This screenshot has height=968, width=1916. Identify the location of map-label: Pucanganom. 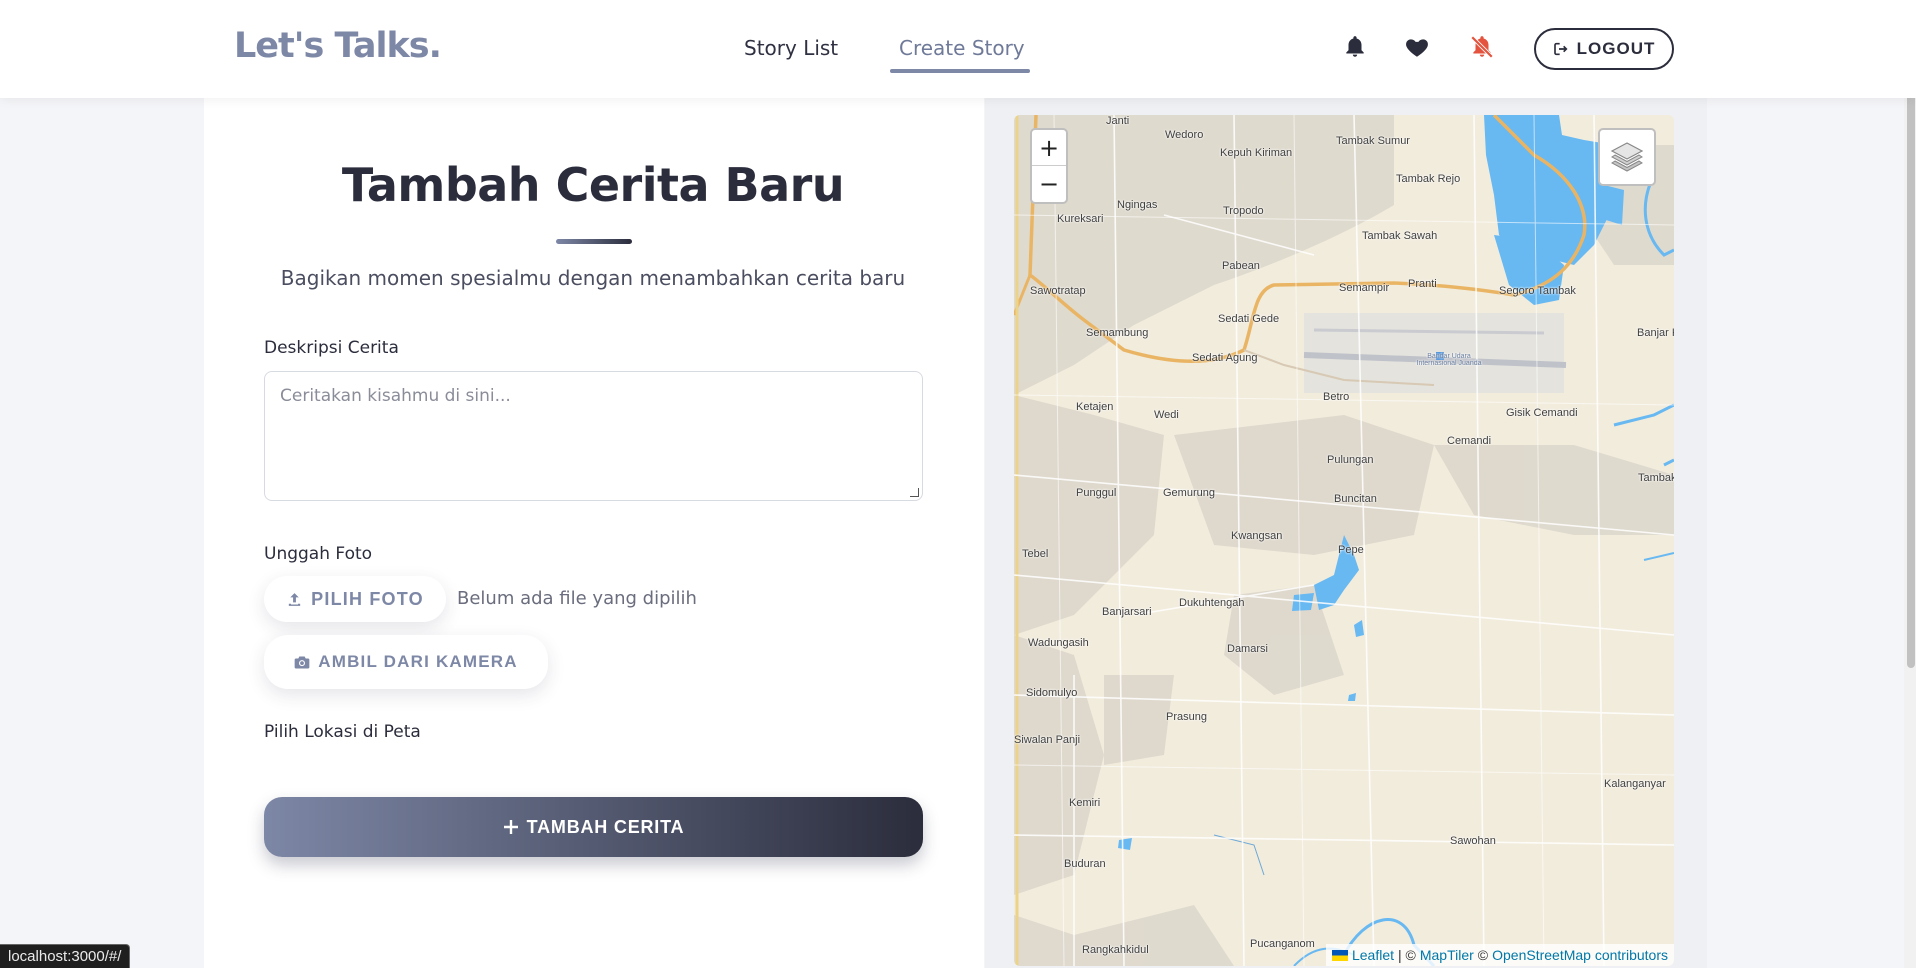
(1282, 944).